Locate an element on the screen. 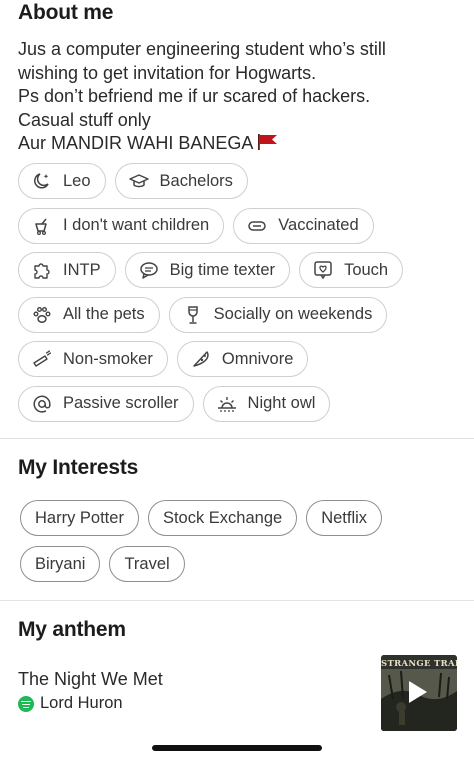  interest-pill: Netflix is located at coordinates (344, 518).